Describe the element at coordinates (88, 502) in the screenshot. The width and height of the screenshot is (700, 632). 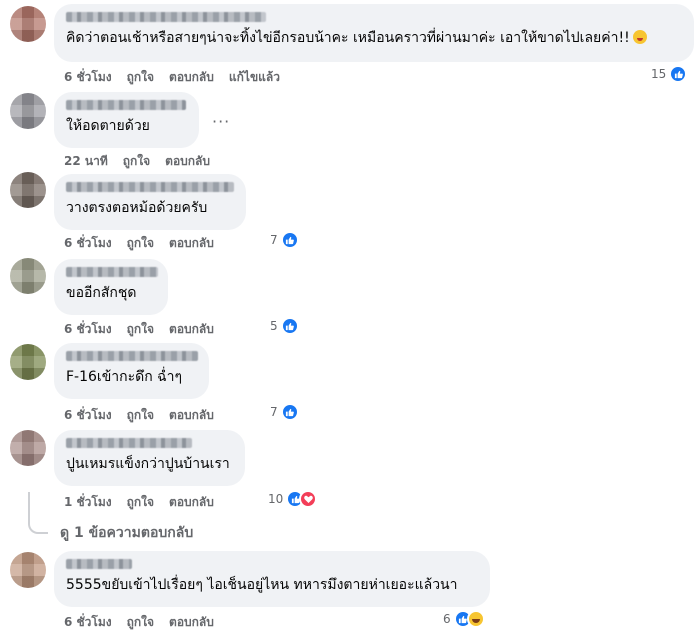
I see `timestamp: 1 ชั่วโมง` at that location.